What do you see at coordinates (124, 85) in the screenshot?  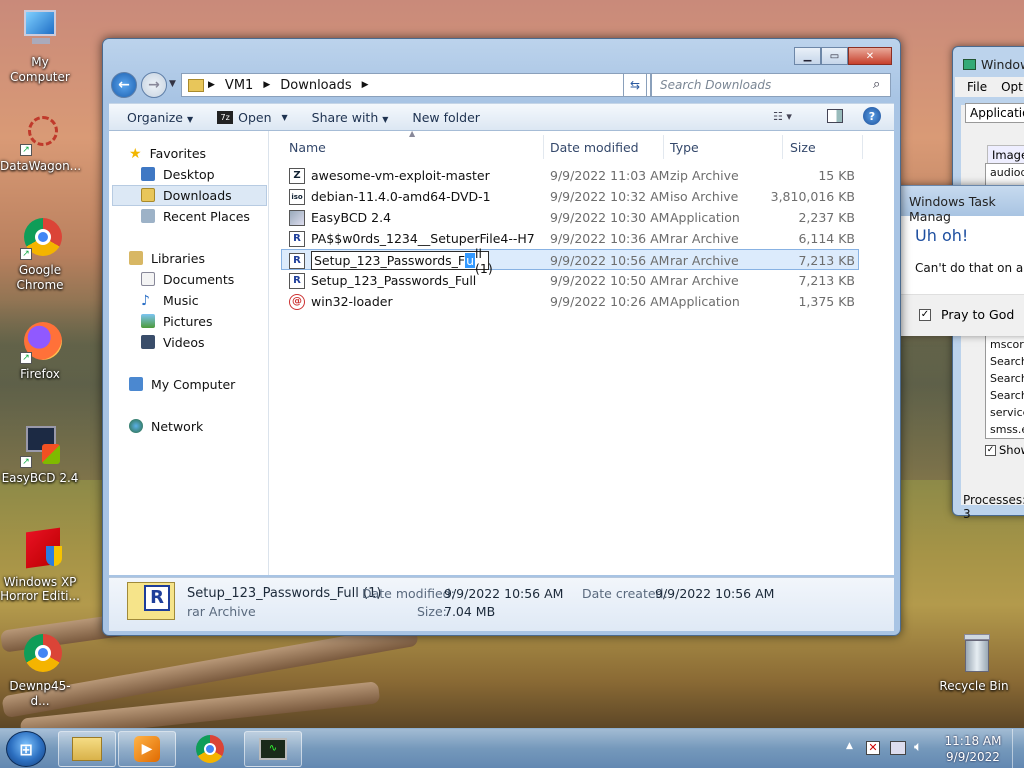 I see `back-button: ←` at bounding box center [124, 85].